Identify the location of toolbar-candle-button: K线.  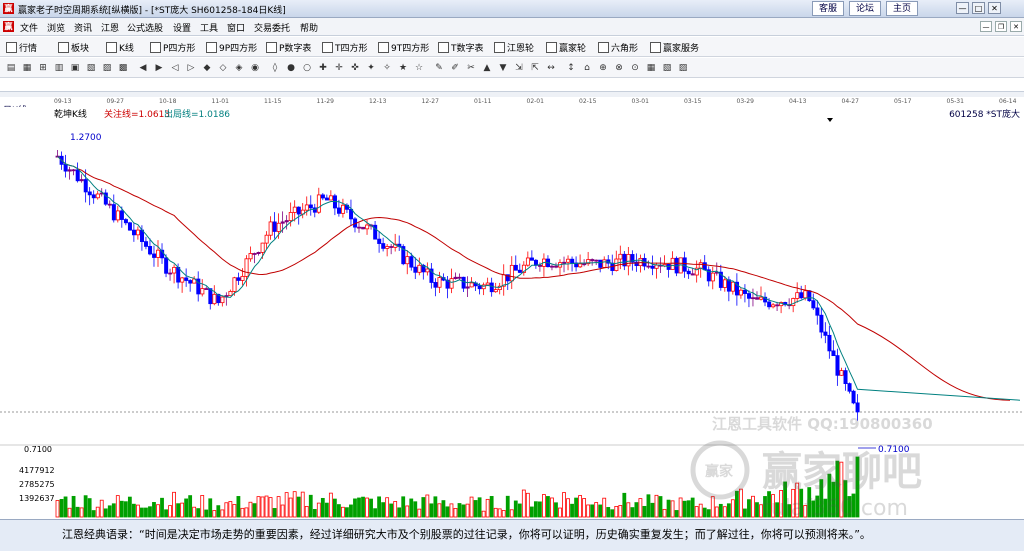
(120, 47).